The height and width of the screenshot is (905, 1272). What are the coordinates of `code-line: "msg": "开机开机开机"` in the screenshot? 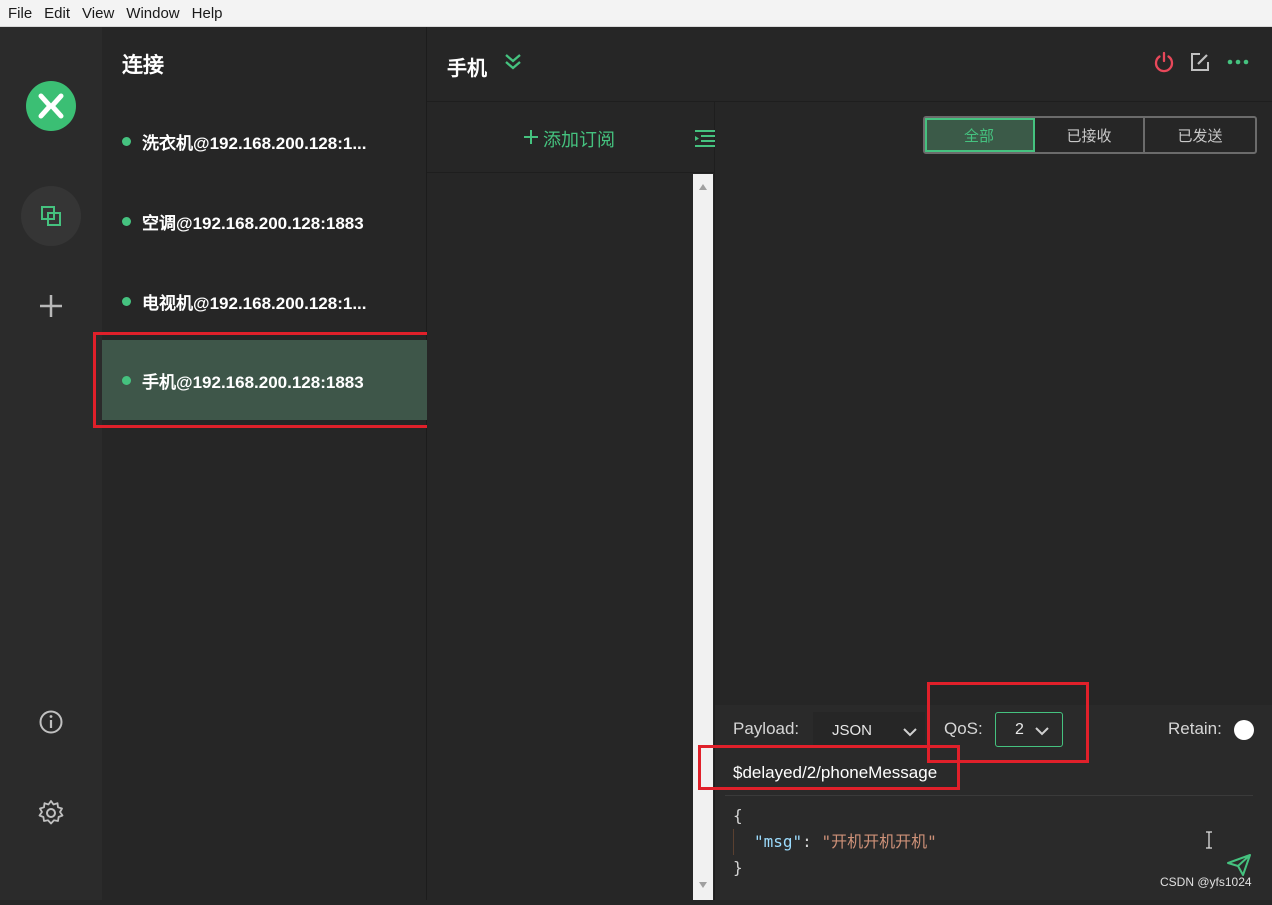 It's located at (835, 842).